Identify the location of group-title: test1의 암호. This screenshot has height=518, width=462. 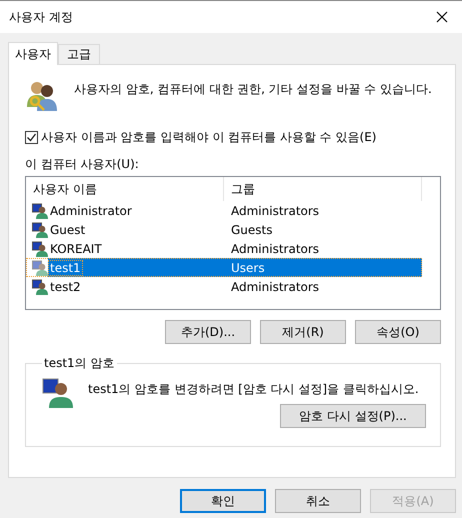
(79, 363).